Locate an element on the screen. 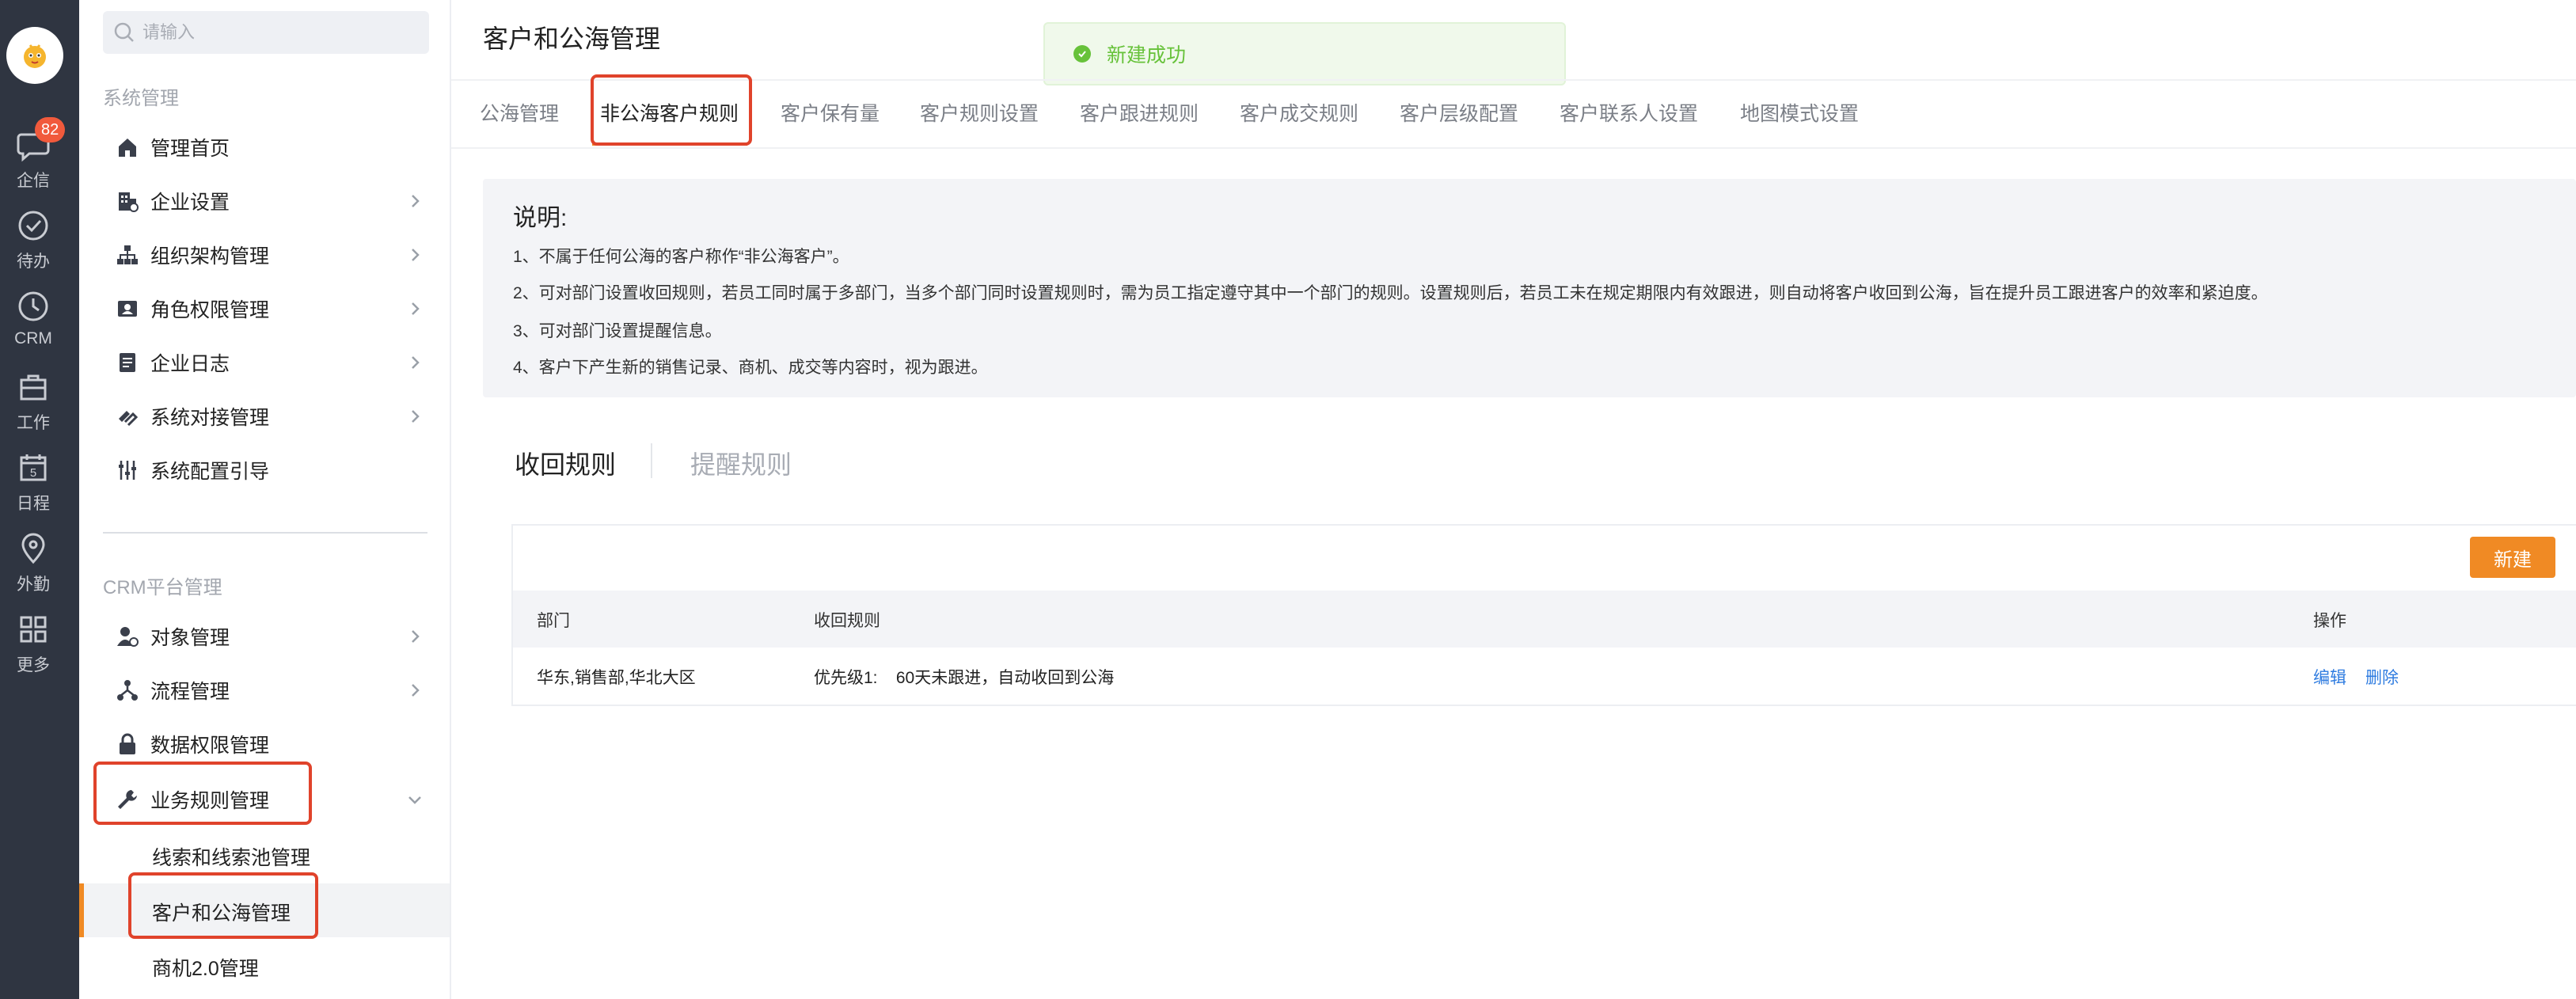 Image resolution: width=2576 pixels, height=999 pixels. home-icon is located at coordinates (128, 148).